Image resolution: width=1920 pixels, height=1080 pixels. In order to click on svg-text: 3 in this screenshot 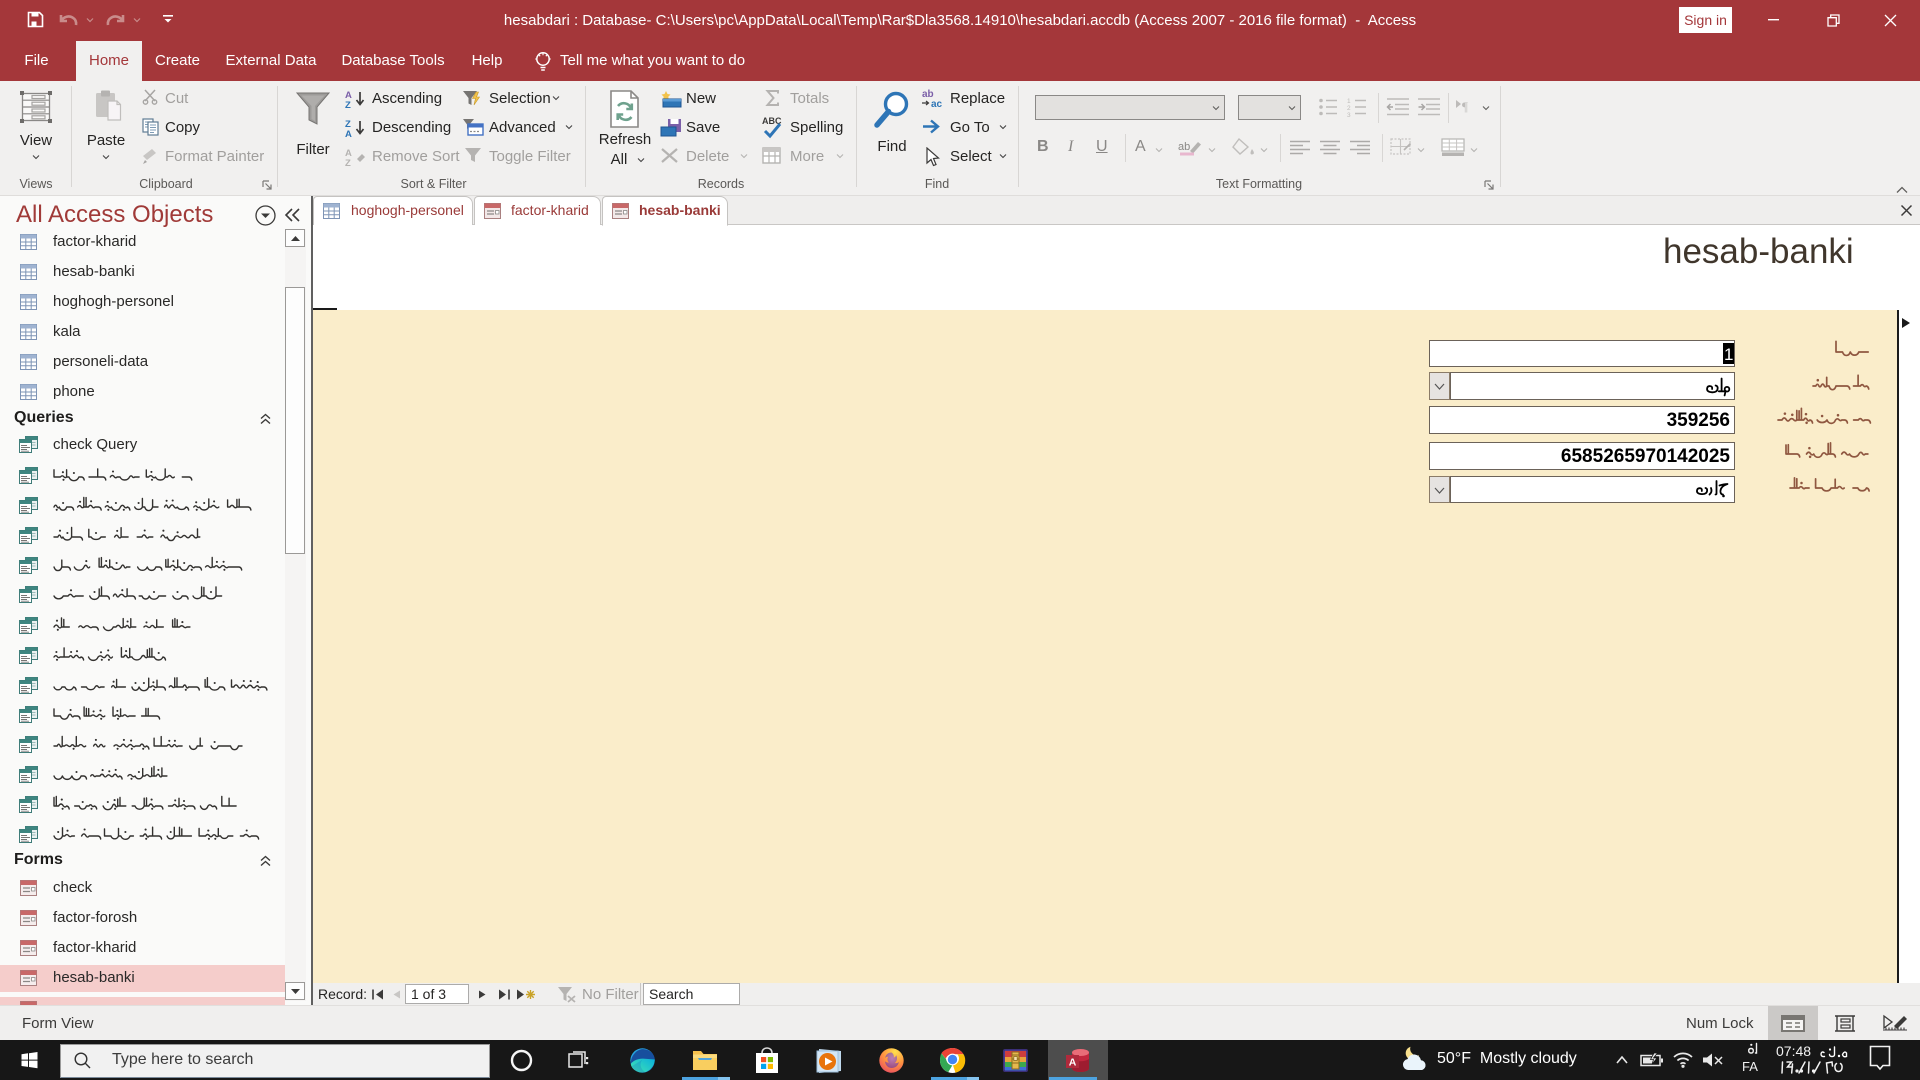, I will do `click(1349, 114)`.